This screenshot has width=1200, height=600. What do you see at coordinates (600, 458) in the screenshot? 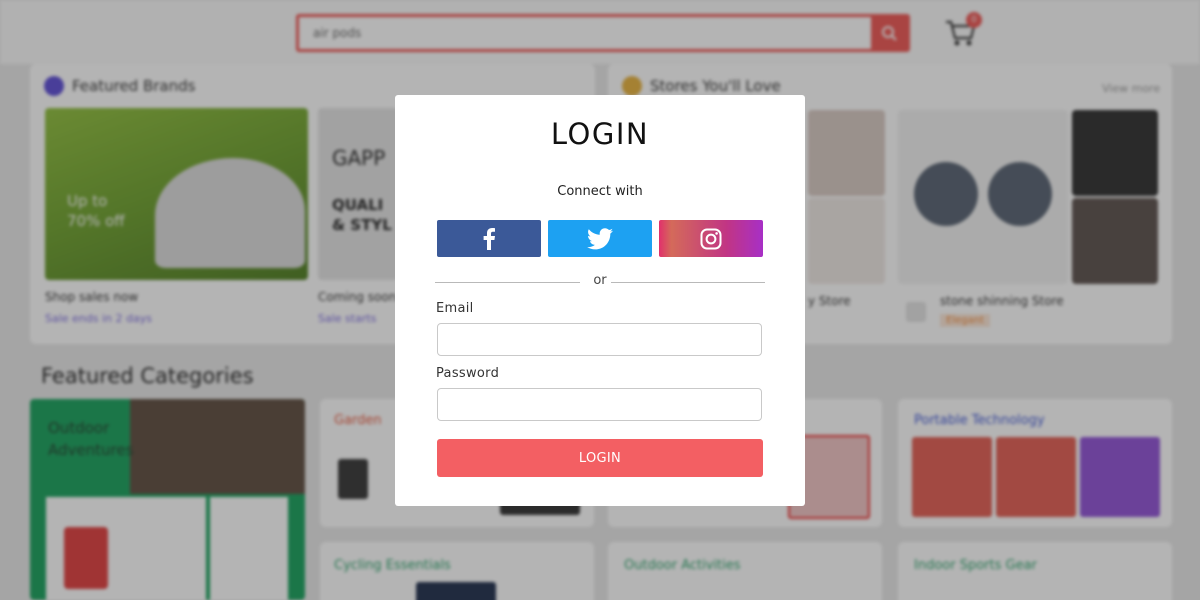
I see `login-submit-button: LOGIN` at bounding box center [600, 458].